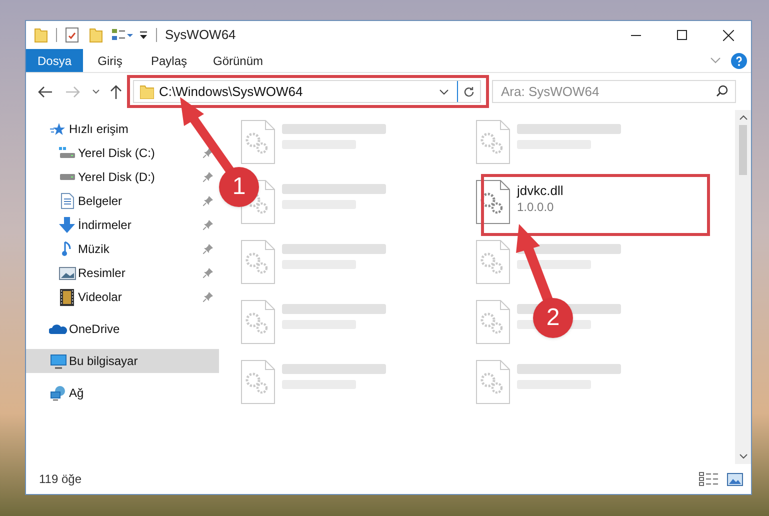 The image size is (769, 516). What do you see at coordinates (58, 393) in the screenshot?
I see `network-icon` at bounding box center [58, 393].